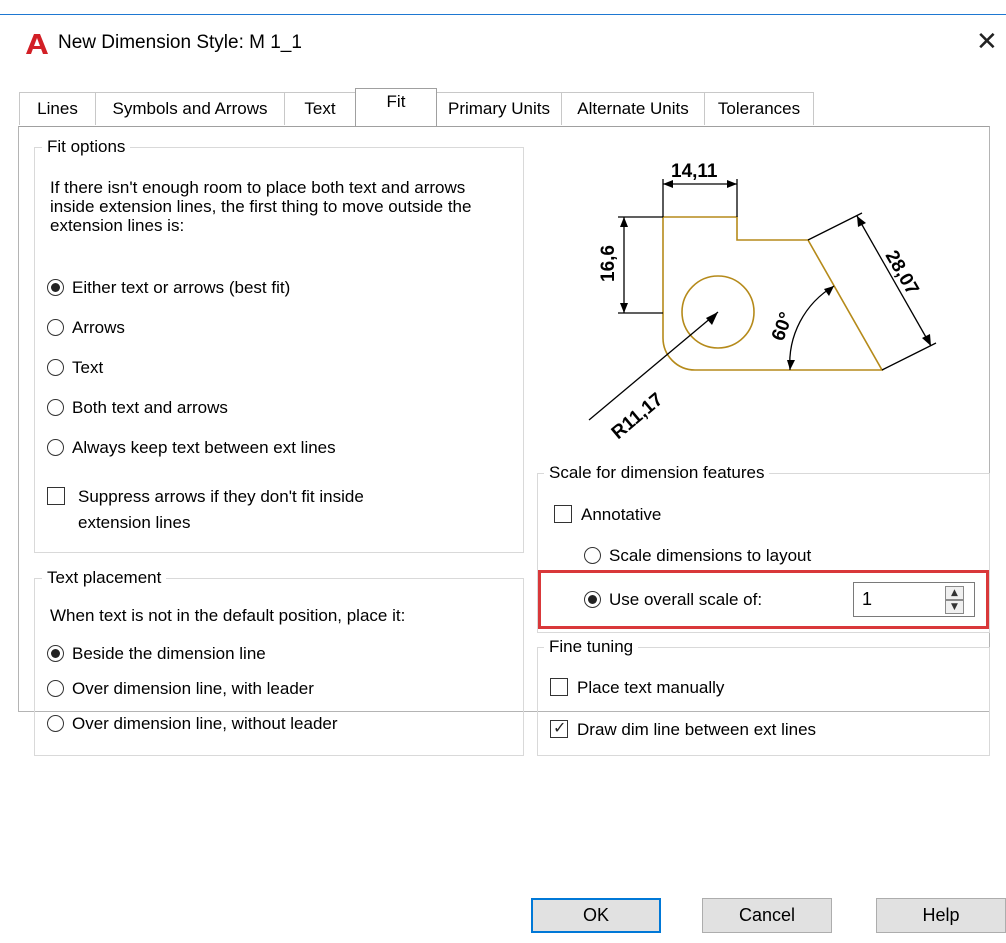  I want to click on tab-lines: Lines, so click(57, 108).